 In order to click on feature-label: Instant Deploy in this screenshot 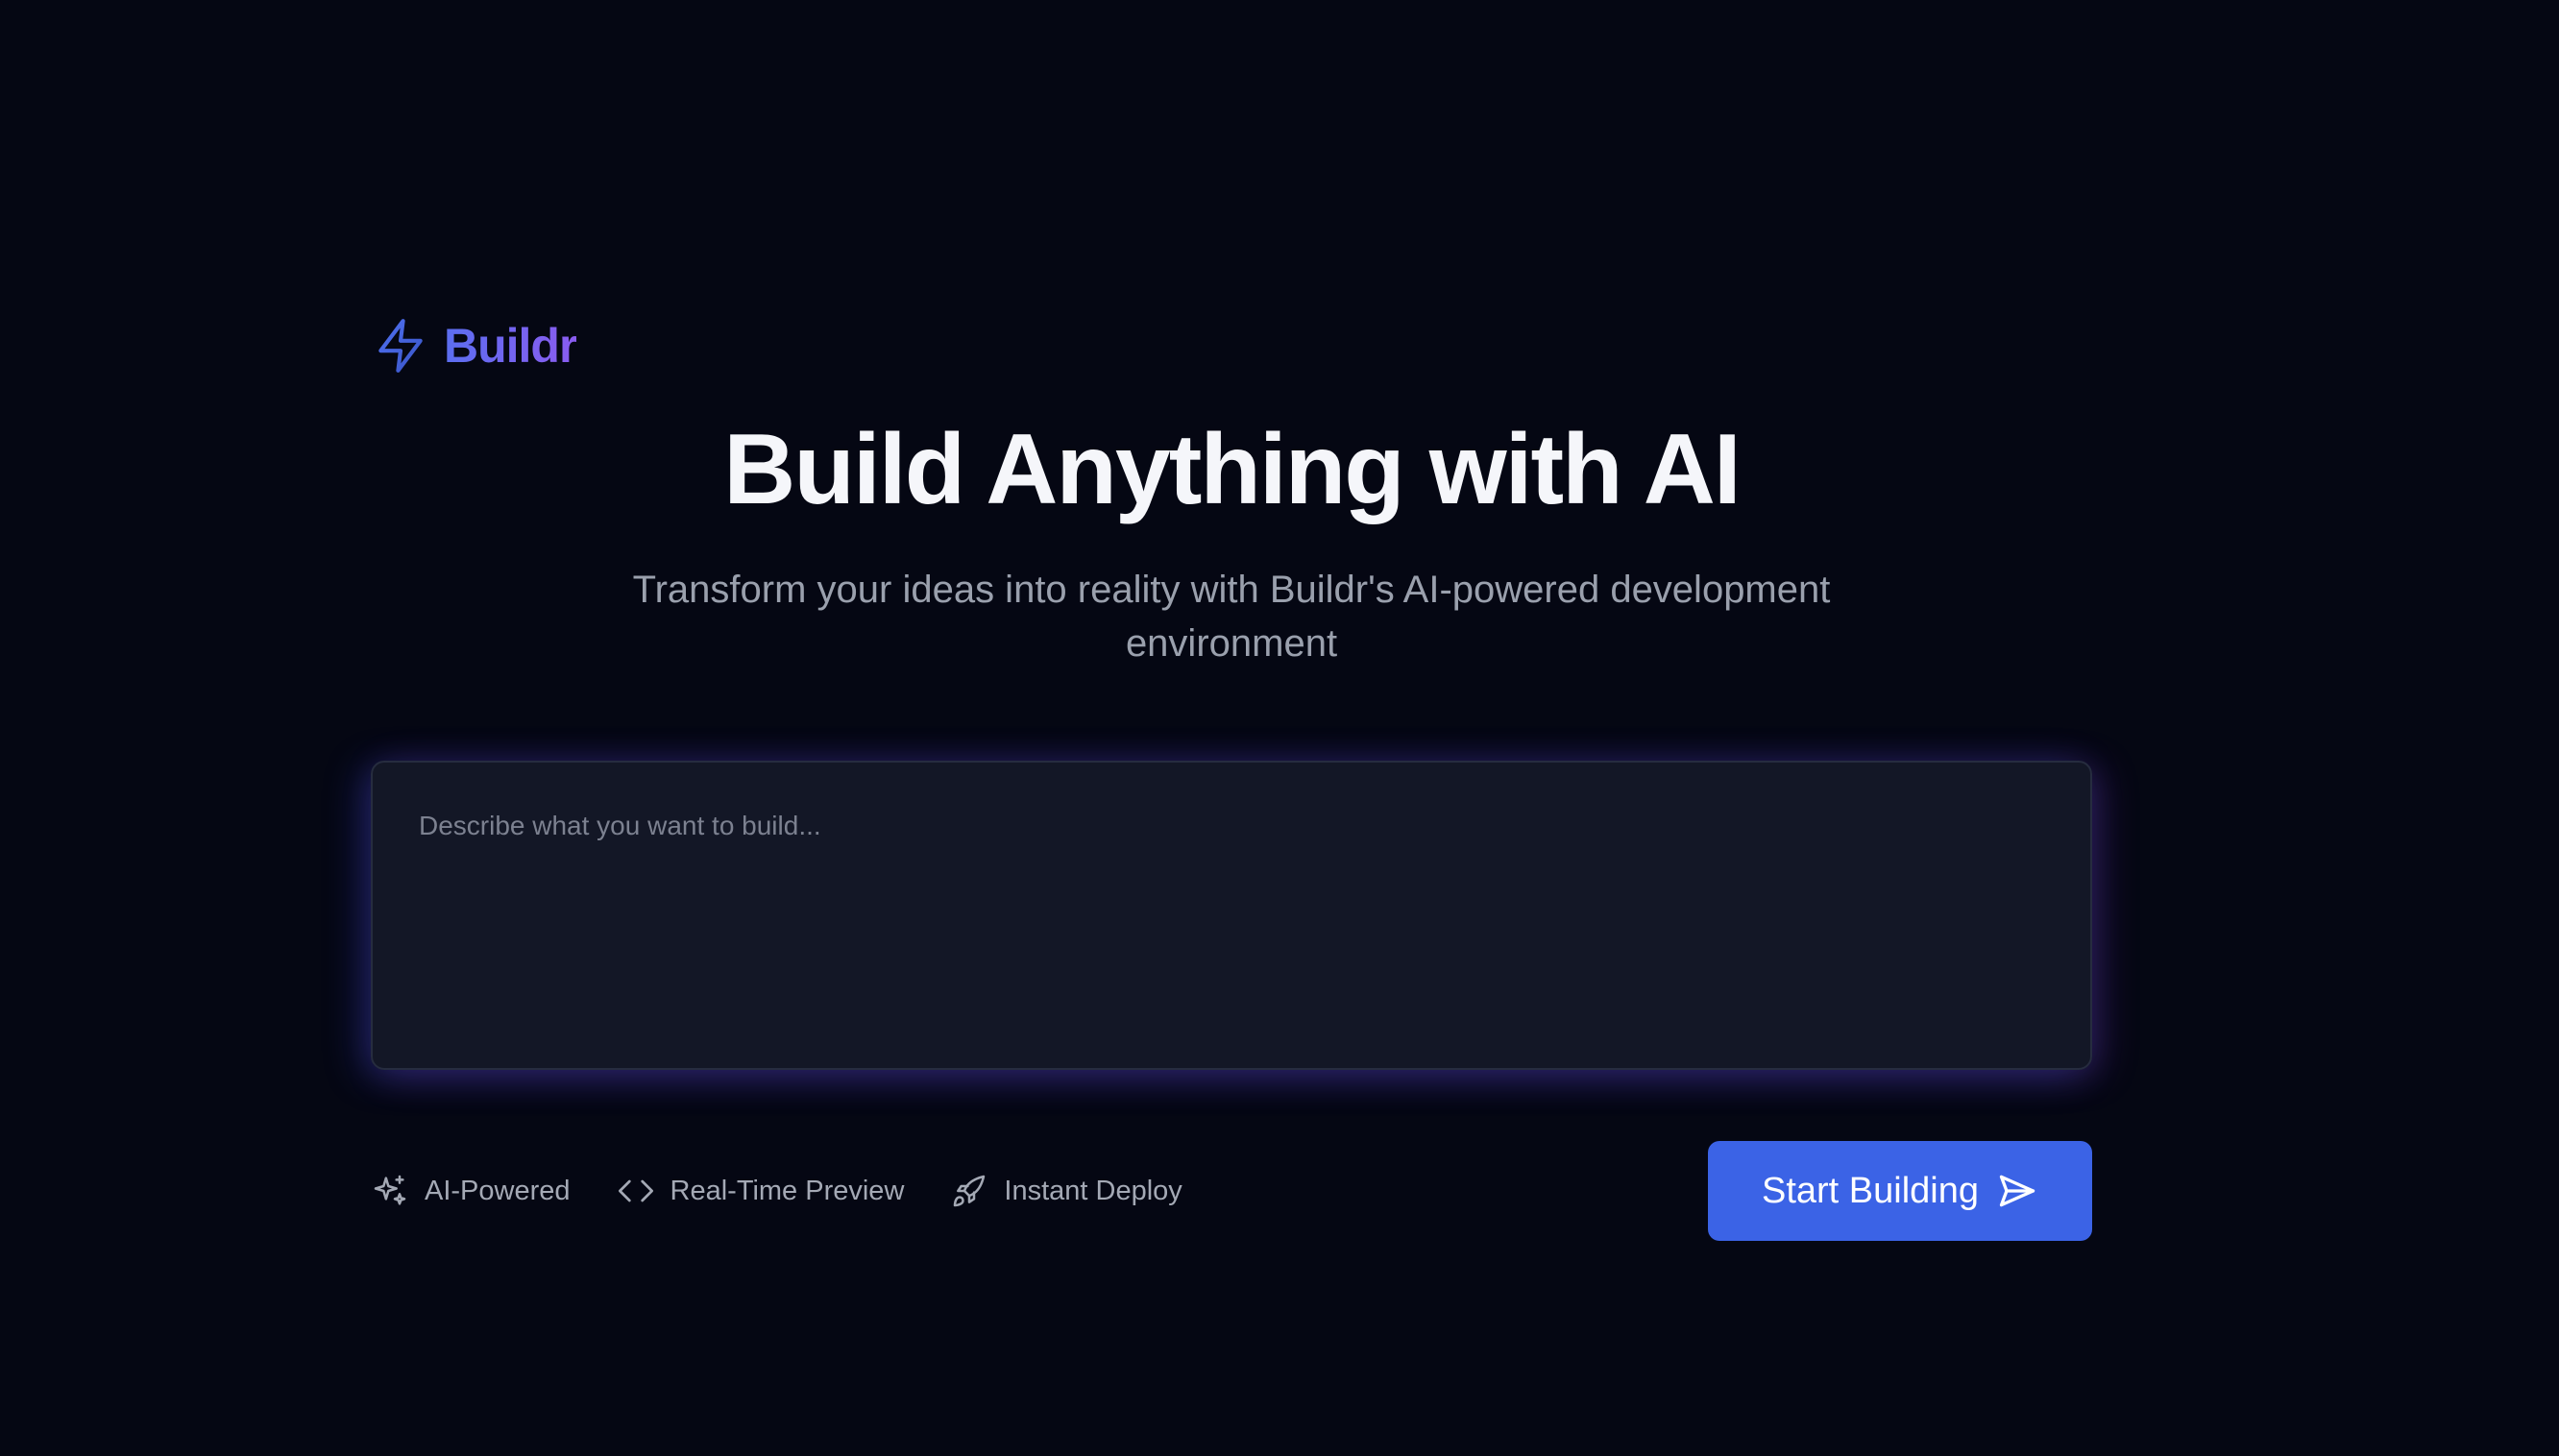, I will do `click(1093, 1190)`.